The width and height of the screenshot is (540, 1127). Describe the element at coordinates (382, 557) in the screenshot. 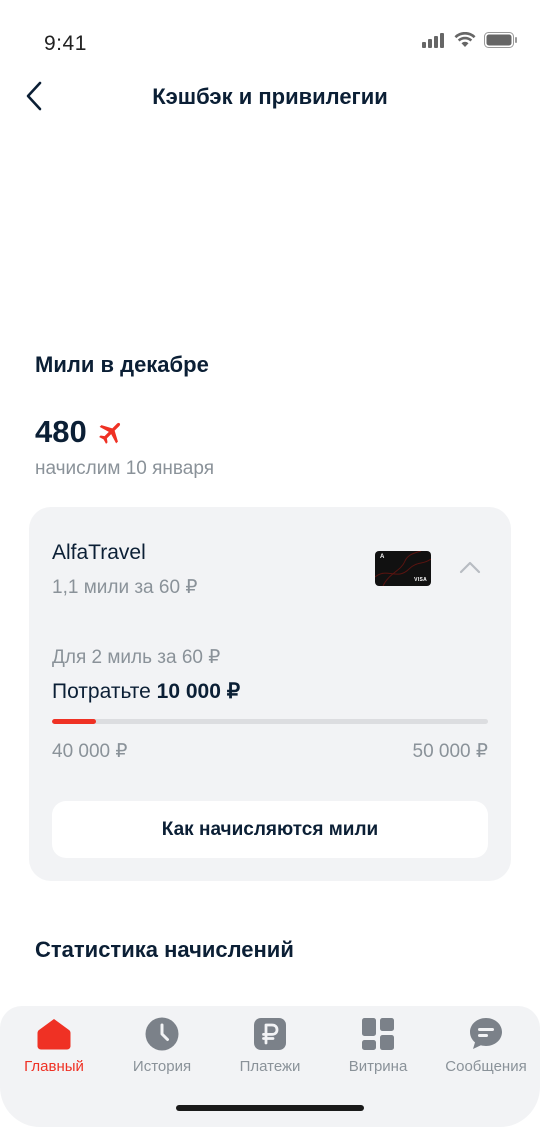

I see `card-logo: A` at that location.